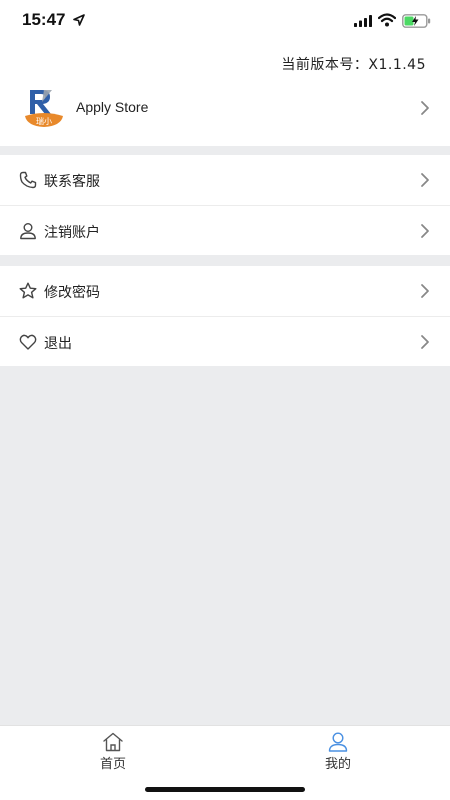 The width and height of the screenshot is (450, 800). Describe the element at coordinates (72, 182) in the screenshot. I see `menu-item-label: 联系客服` at that location.